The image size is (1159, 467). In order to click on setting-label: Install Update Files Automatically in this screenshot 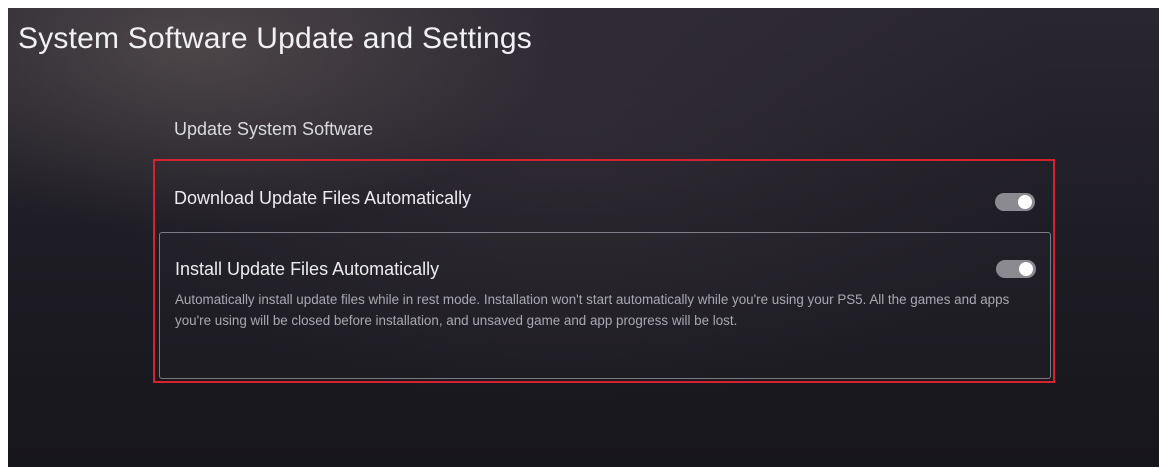, I will do `click(307, 269)`.